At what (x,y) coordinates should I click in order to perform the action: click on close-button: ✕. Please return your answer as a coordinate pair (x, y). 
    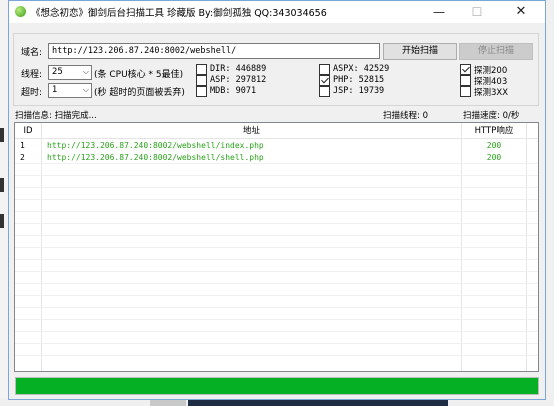
    Looking at the image, I should click on (521, 12).